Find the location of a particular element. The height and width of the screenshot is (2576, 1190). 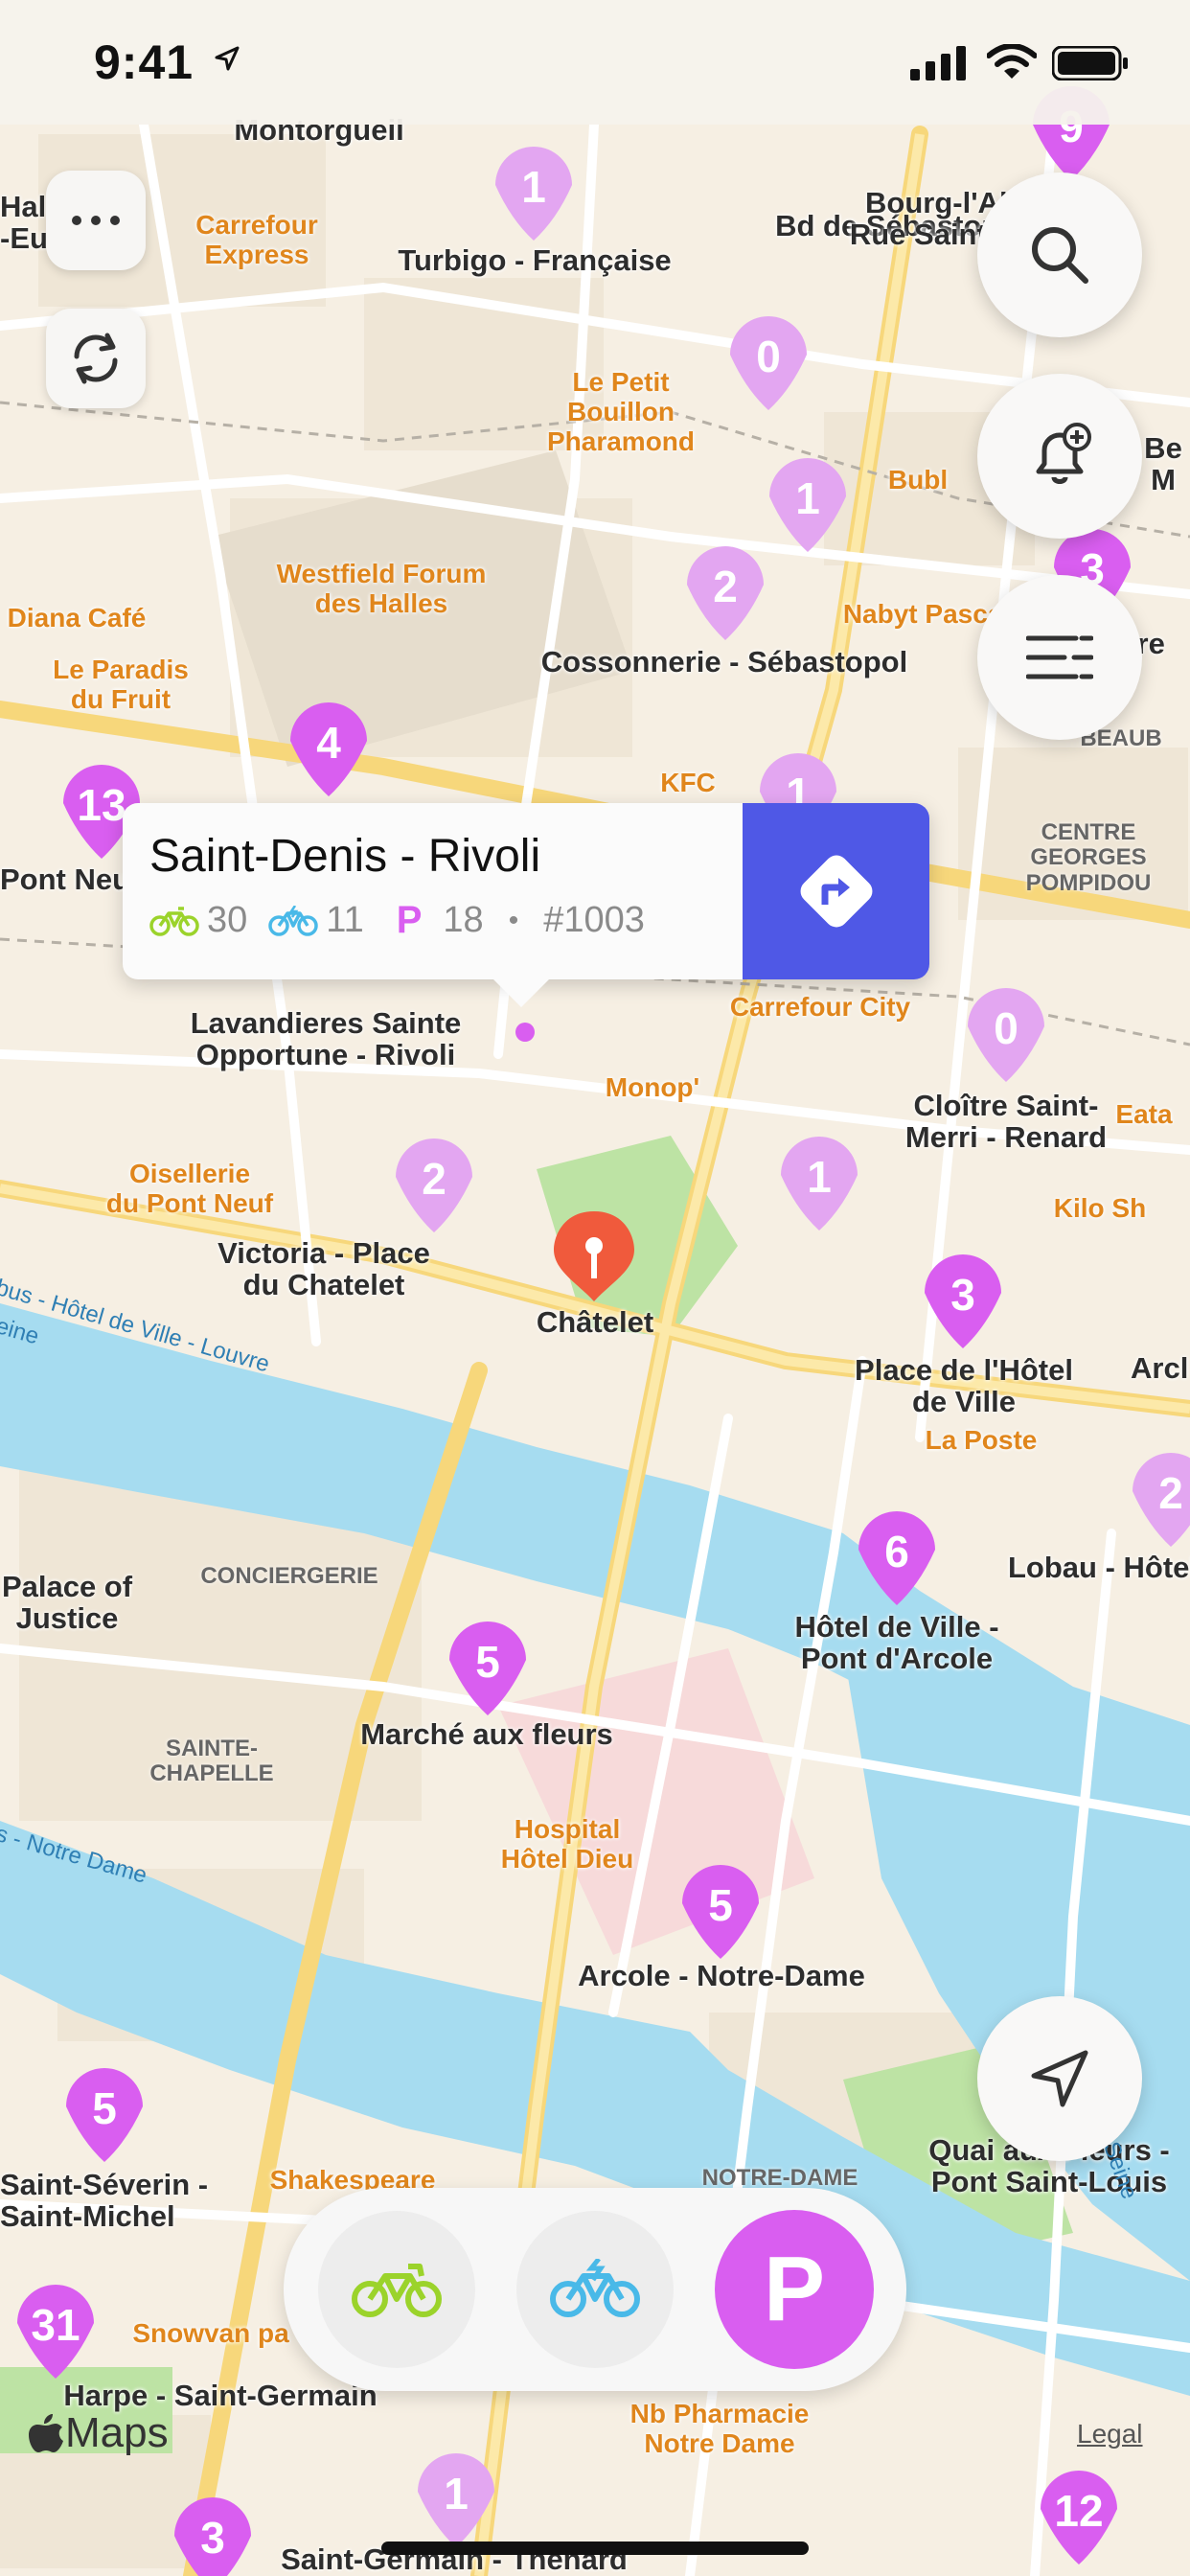

station-label: Marché aux fleurs is located at coordinates (487, 1734).